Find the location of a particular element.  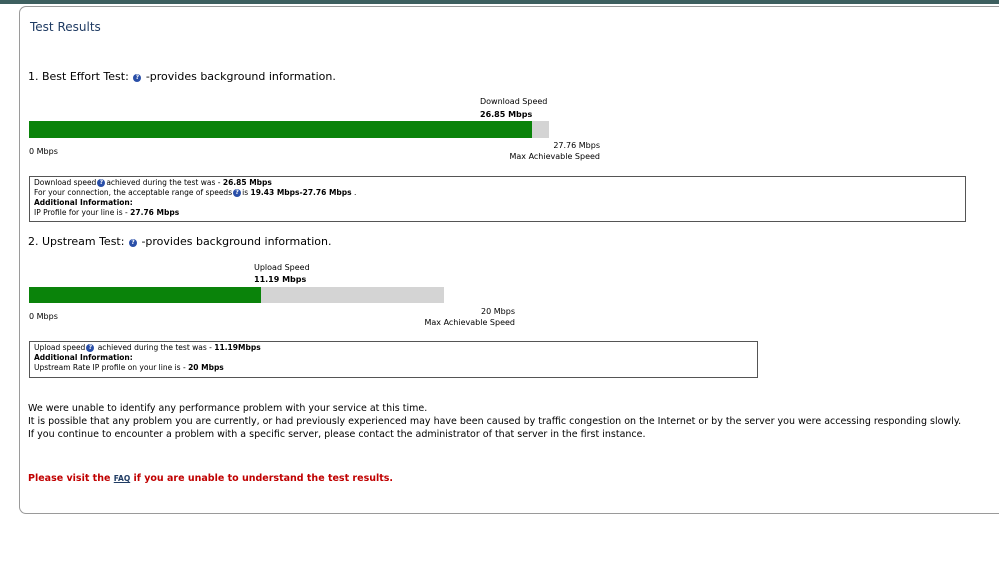

download-min-label: 0 Mbps is located at coordinates (43, 151).